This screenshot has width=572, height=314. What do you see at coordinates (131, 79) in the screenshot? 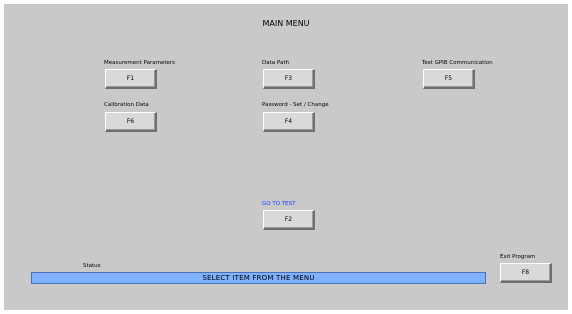
I see `measurement-parameters-button: F1` at bounding box center [131, 79].